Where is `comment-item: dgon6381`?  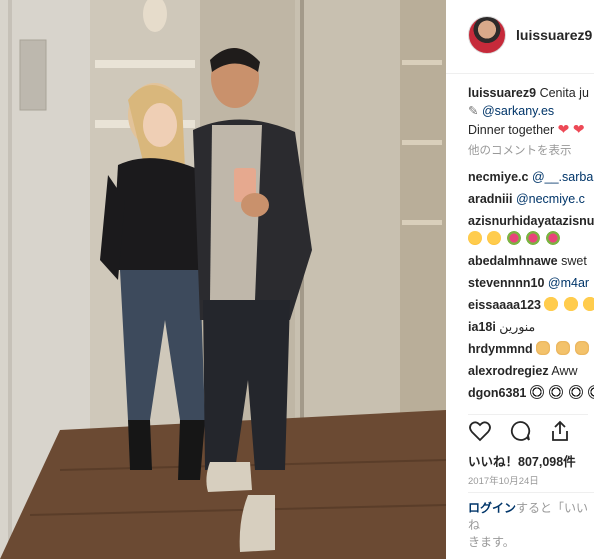
comment-item: dgon6381 is located at coordinates (531, 393).